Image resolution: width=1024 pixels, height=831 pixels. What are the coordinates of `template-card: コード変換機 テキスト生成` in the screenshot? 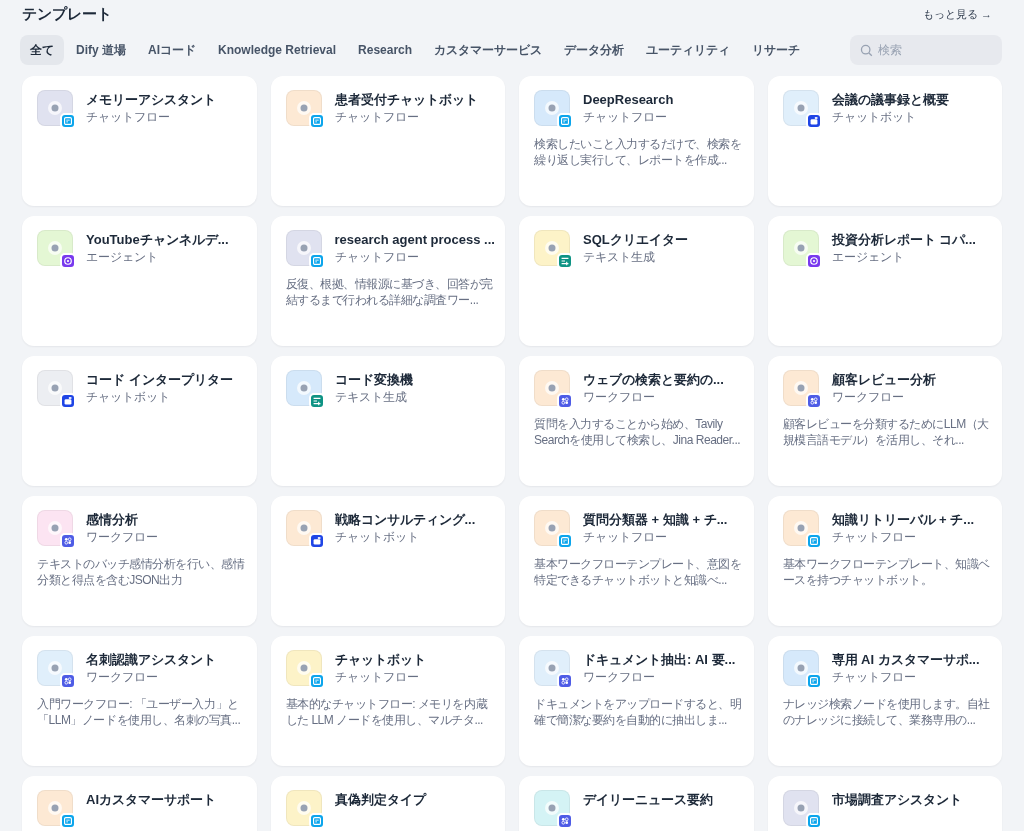 It's located at (387, 421).